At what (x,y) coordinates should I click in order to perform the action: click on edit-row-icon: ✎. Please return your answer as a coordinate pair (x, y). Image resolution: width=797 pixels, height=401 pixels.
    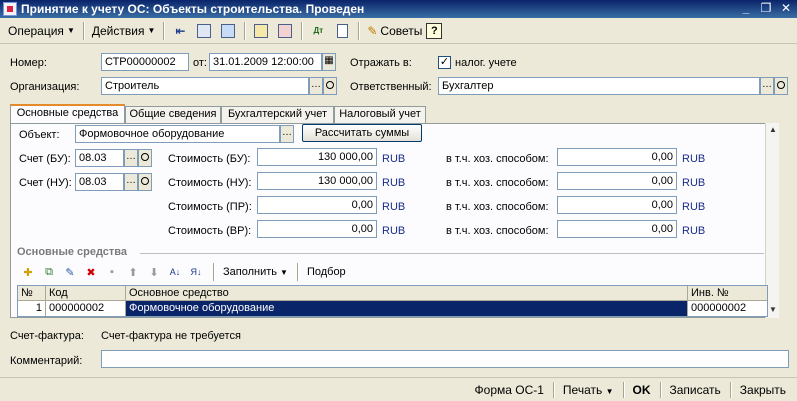
    Looking at the image, I should click on (70, 272).